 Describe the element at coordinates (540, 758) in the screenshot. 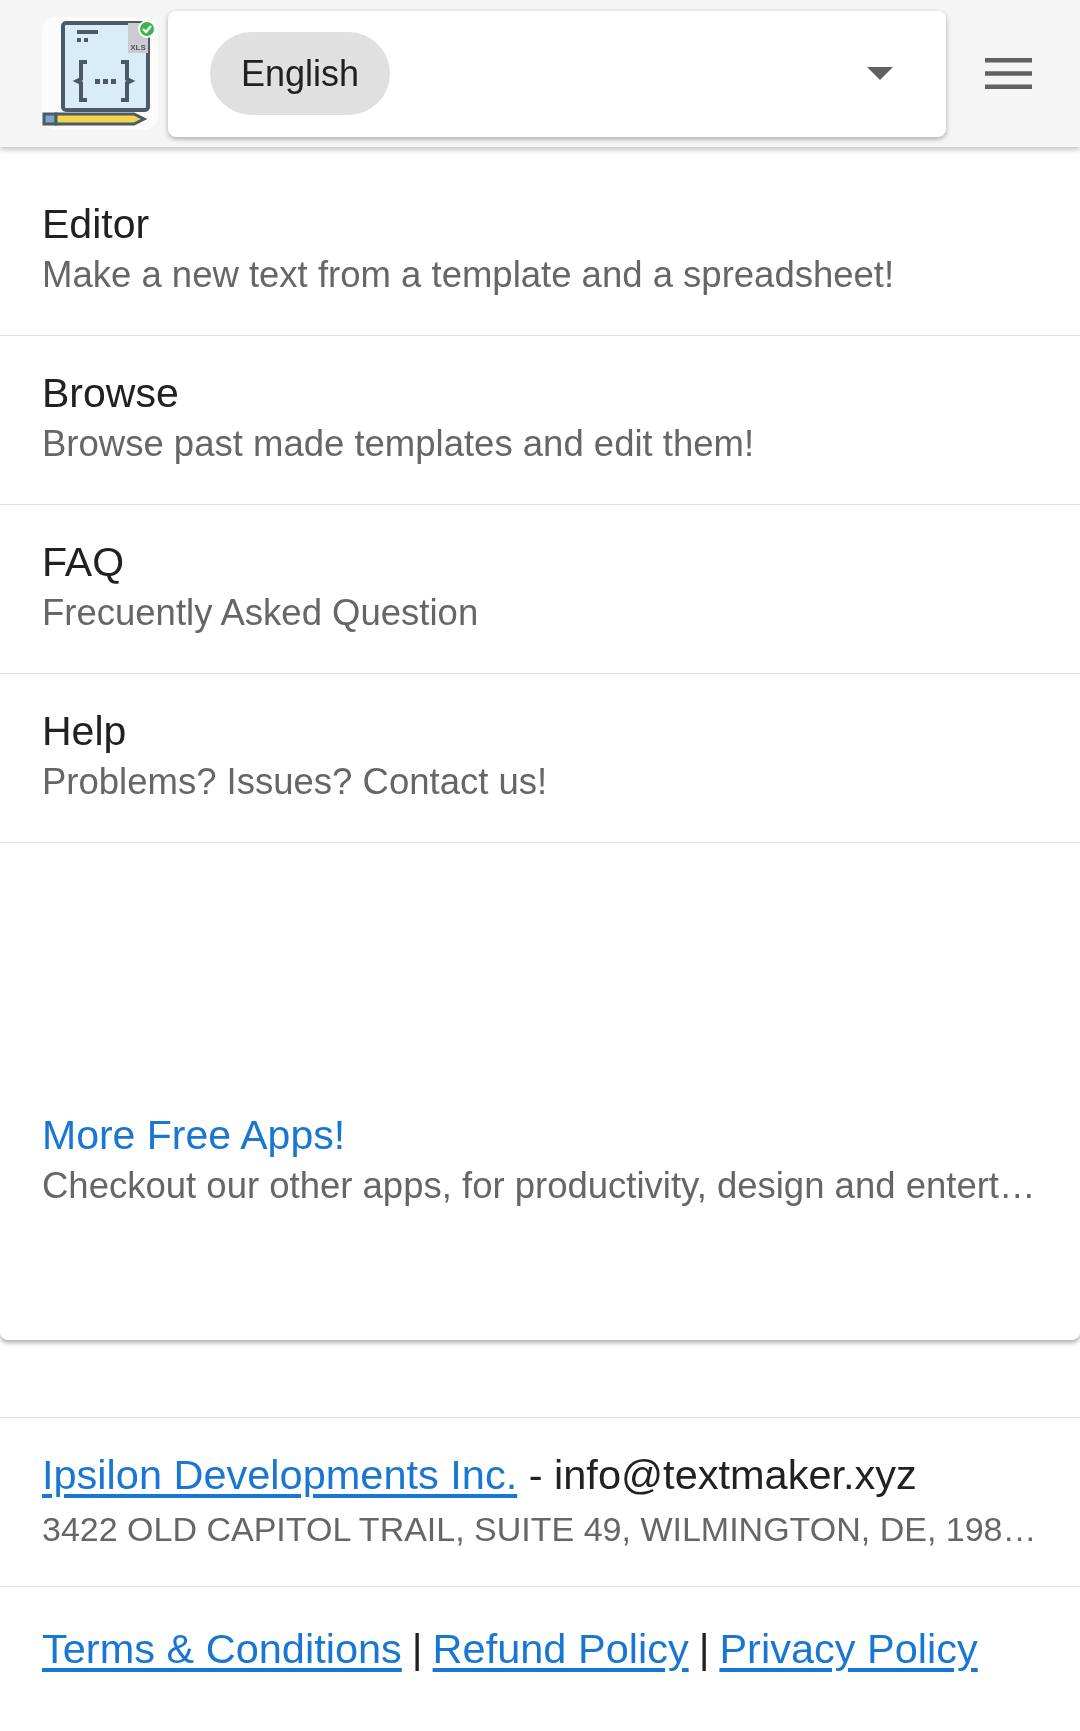

I see `nav-list-item: Help Problems? Issues? Contact us!` at that location.